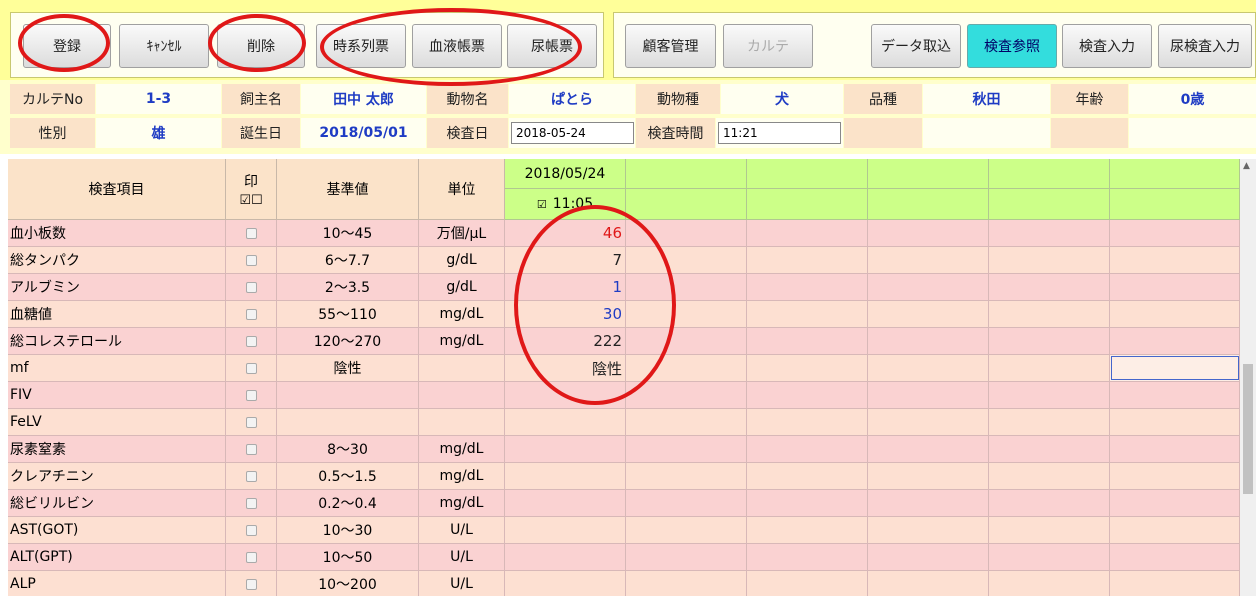 The height and width of the screenshot is (596, 1256). Describe the element at coordinates (457, 46) in the screenshot. I see `blood-report-button: 血液帳票` at that location.